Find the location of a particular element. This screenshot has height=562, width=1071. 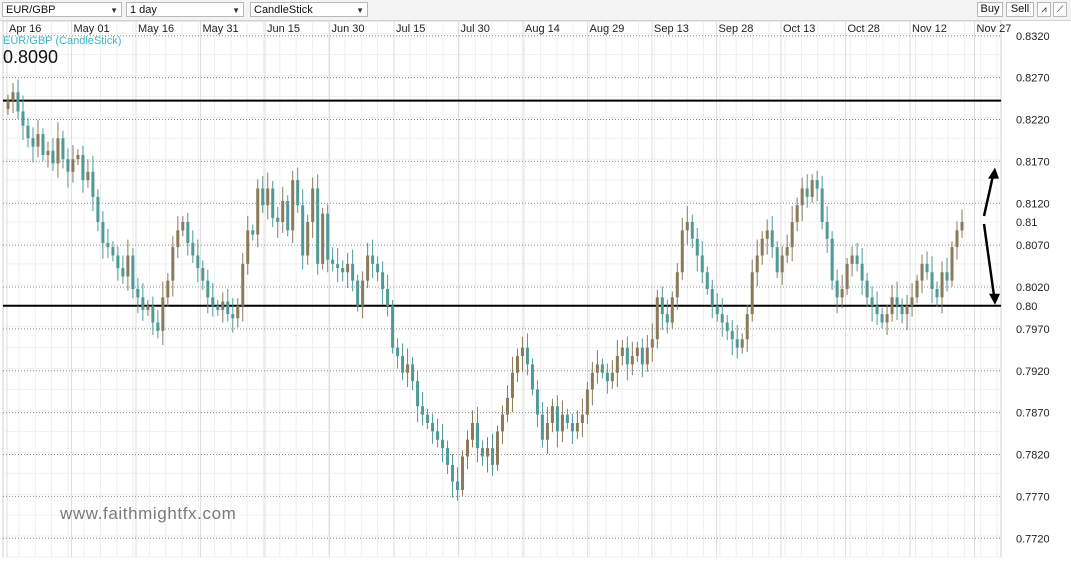

x-tick-label: Jul 30 is located at coordinates (475, 29).